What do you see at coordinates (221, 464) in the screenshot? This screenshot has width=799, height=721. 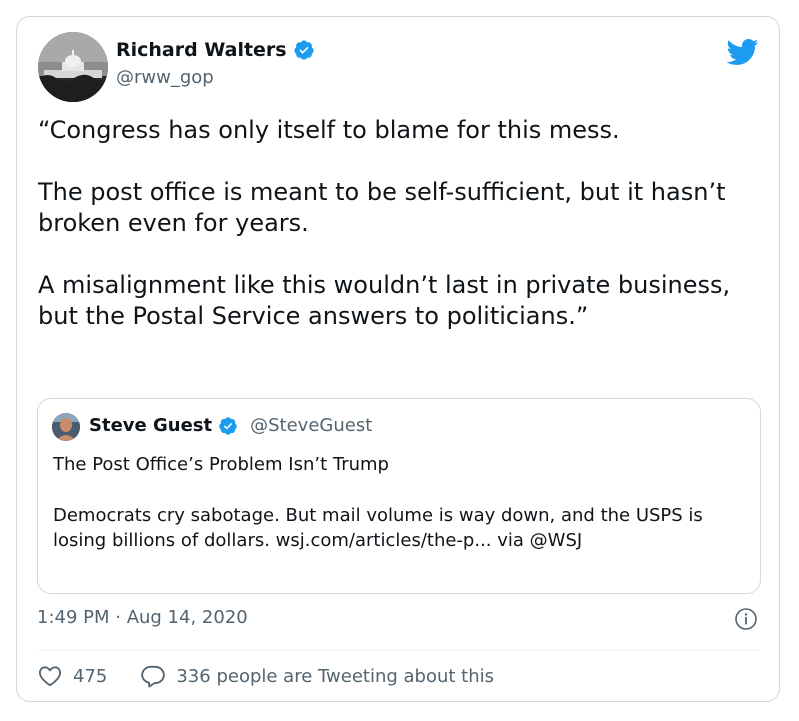 I see `quoted-article-title: The Post Office’s Problem Isn’t Trump` at bounding box center [221, 464].